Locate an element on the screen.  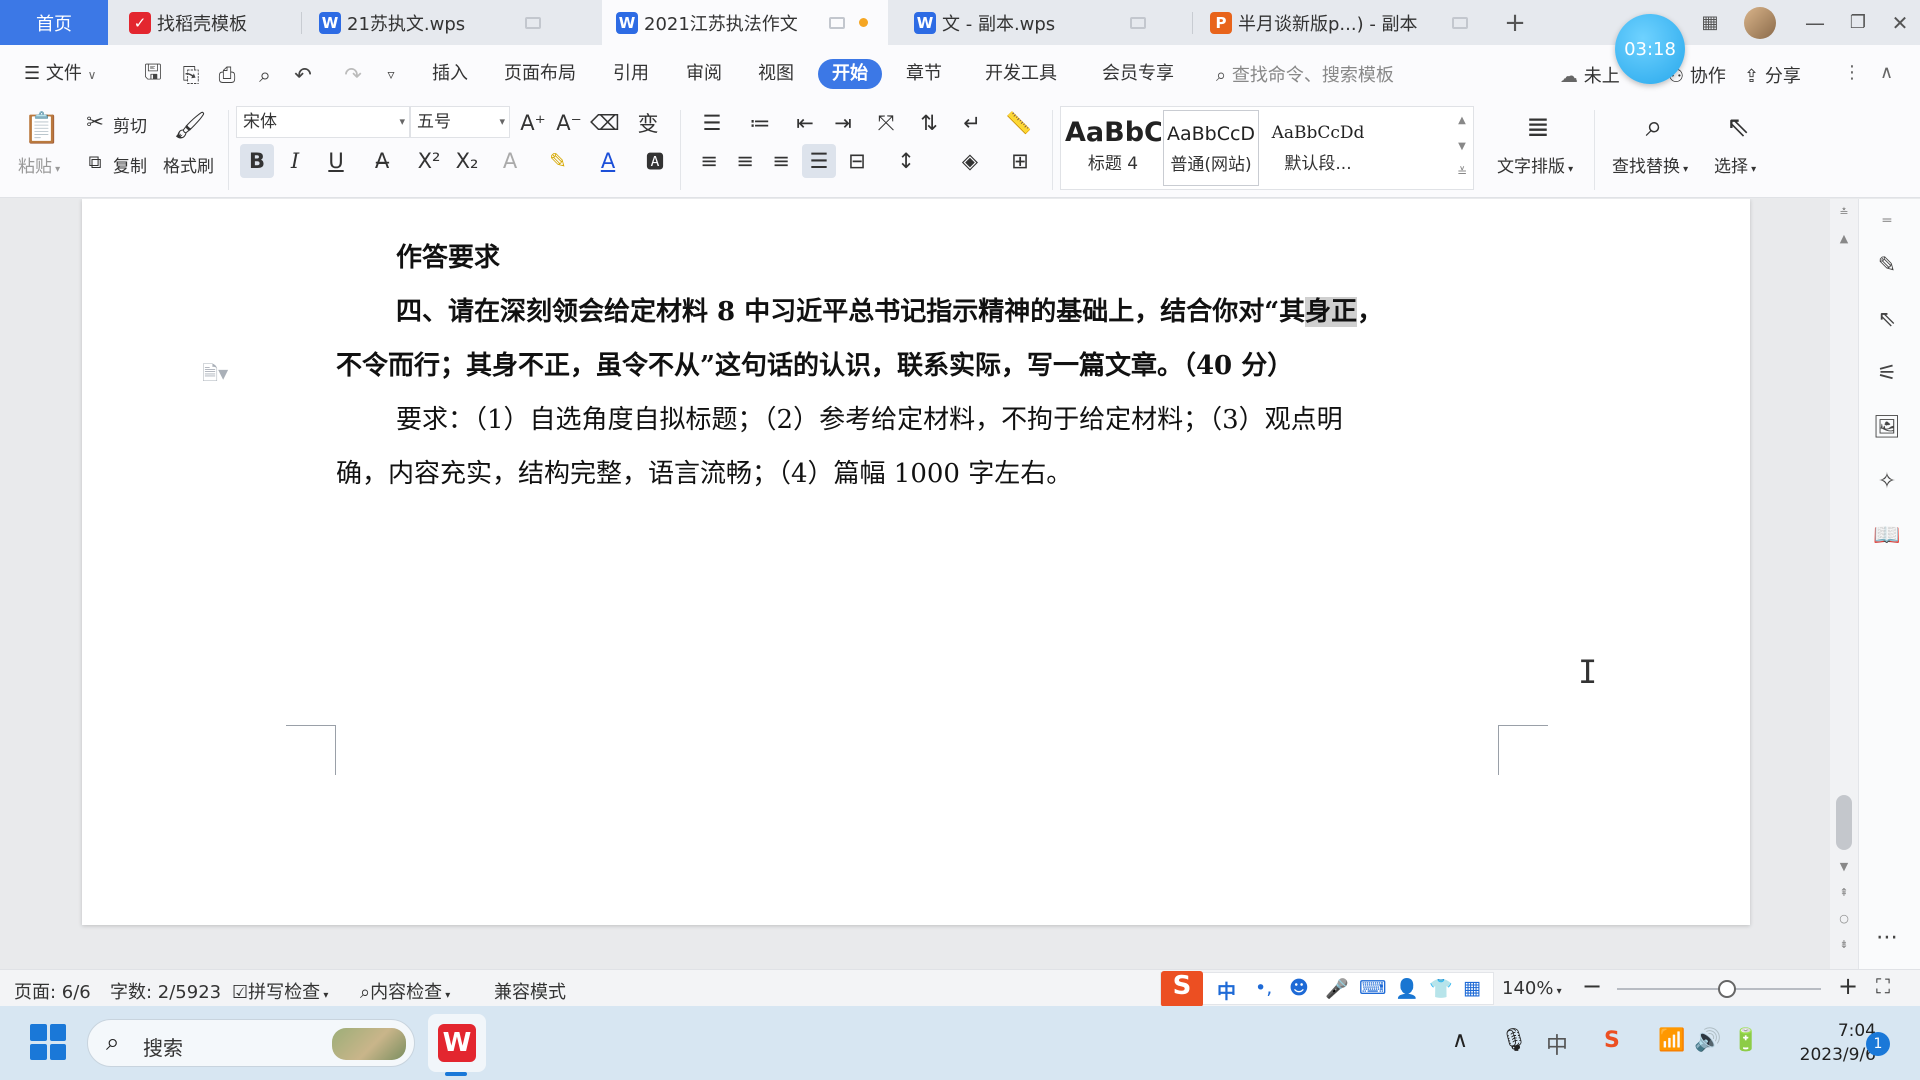
tray-overflow-icon: ∧ is located at coordinates (1460, 1040).